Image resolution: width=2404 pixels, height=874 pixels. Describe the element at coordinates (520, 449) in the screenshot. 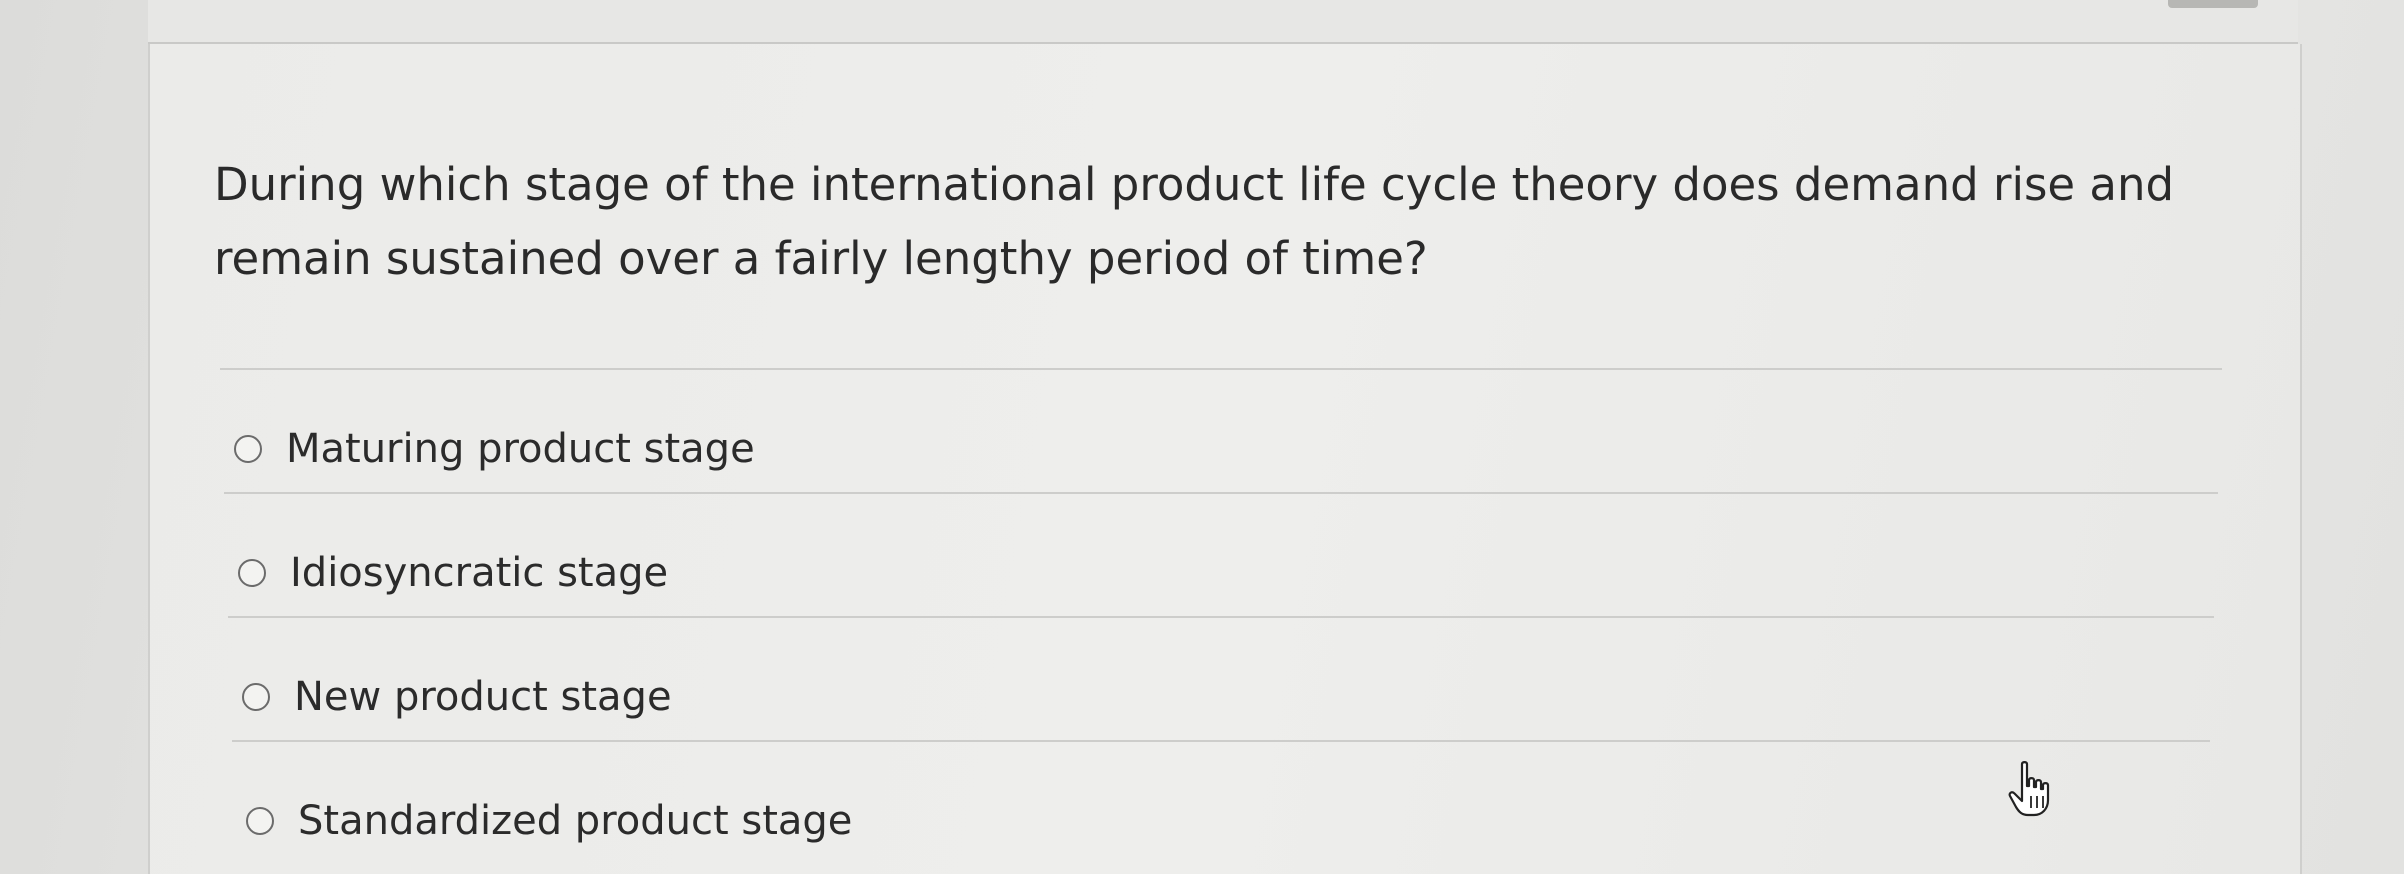

I see `option-label: Maturing product stage` at that location.